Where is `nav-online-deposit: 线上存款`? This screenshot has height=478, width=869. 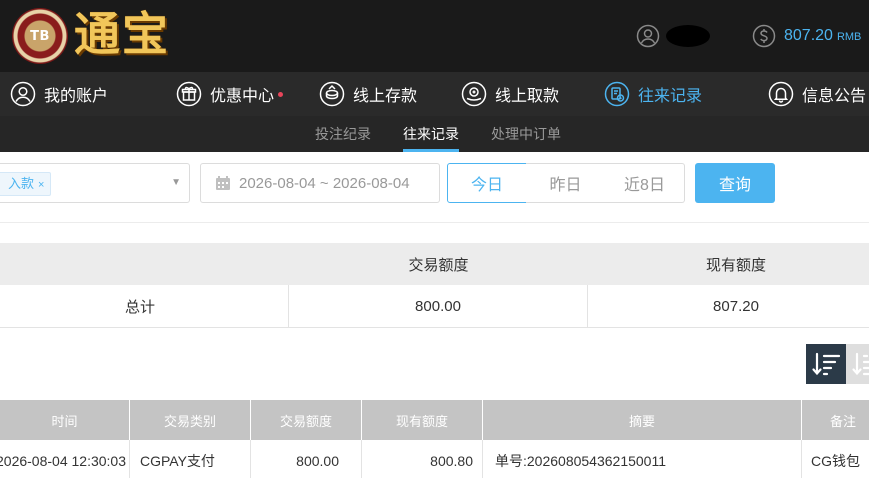
nav-online-deposit: 线上存款 is located at coordinates (368, 94).